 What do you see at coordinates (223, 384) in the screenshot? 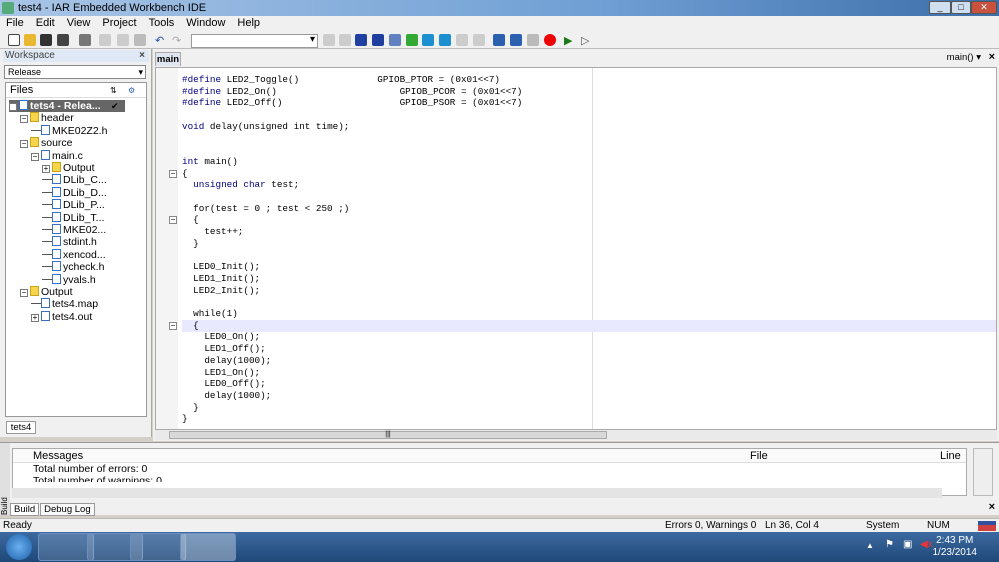
I see `code-line: LED0_Off();` at bounding box center [223, 384].